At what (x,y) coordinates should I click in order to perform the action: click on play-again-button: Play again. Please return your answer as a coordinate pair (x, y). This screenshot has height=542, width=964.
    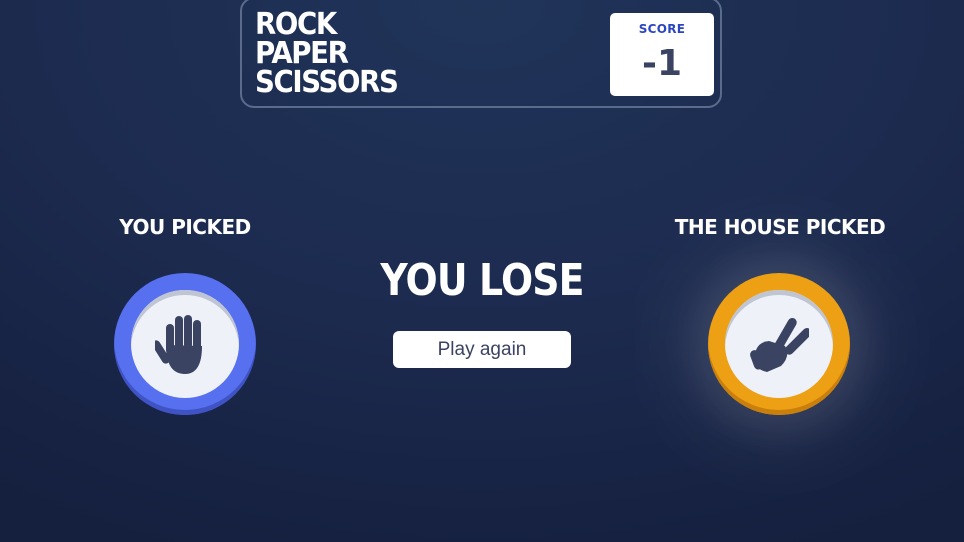
    Looking at the image, I should click on (482, 349).